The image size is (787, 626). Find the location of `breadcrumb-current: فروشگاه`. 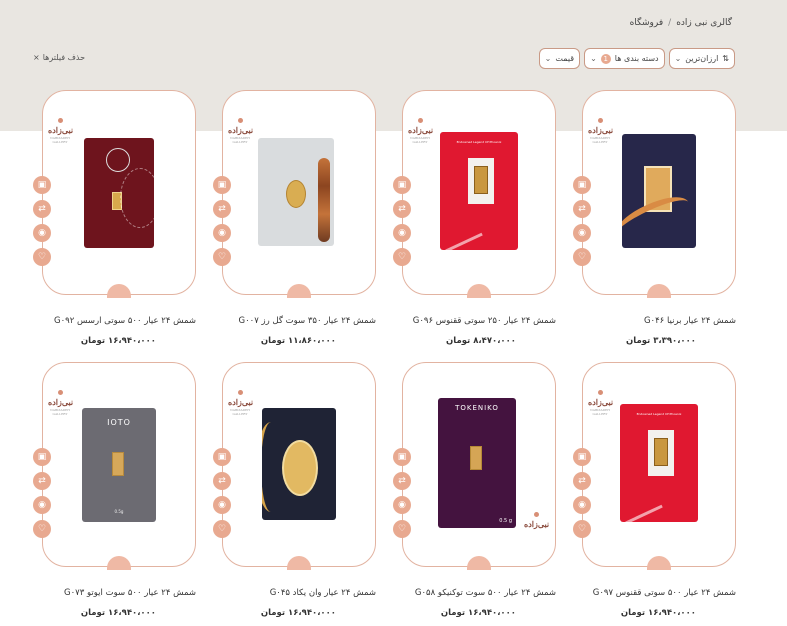

breadcrumb-current: فروشگاه is located at coordinates (646, 23).